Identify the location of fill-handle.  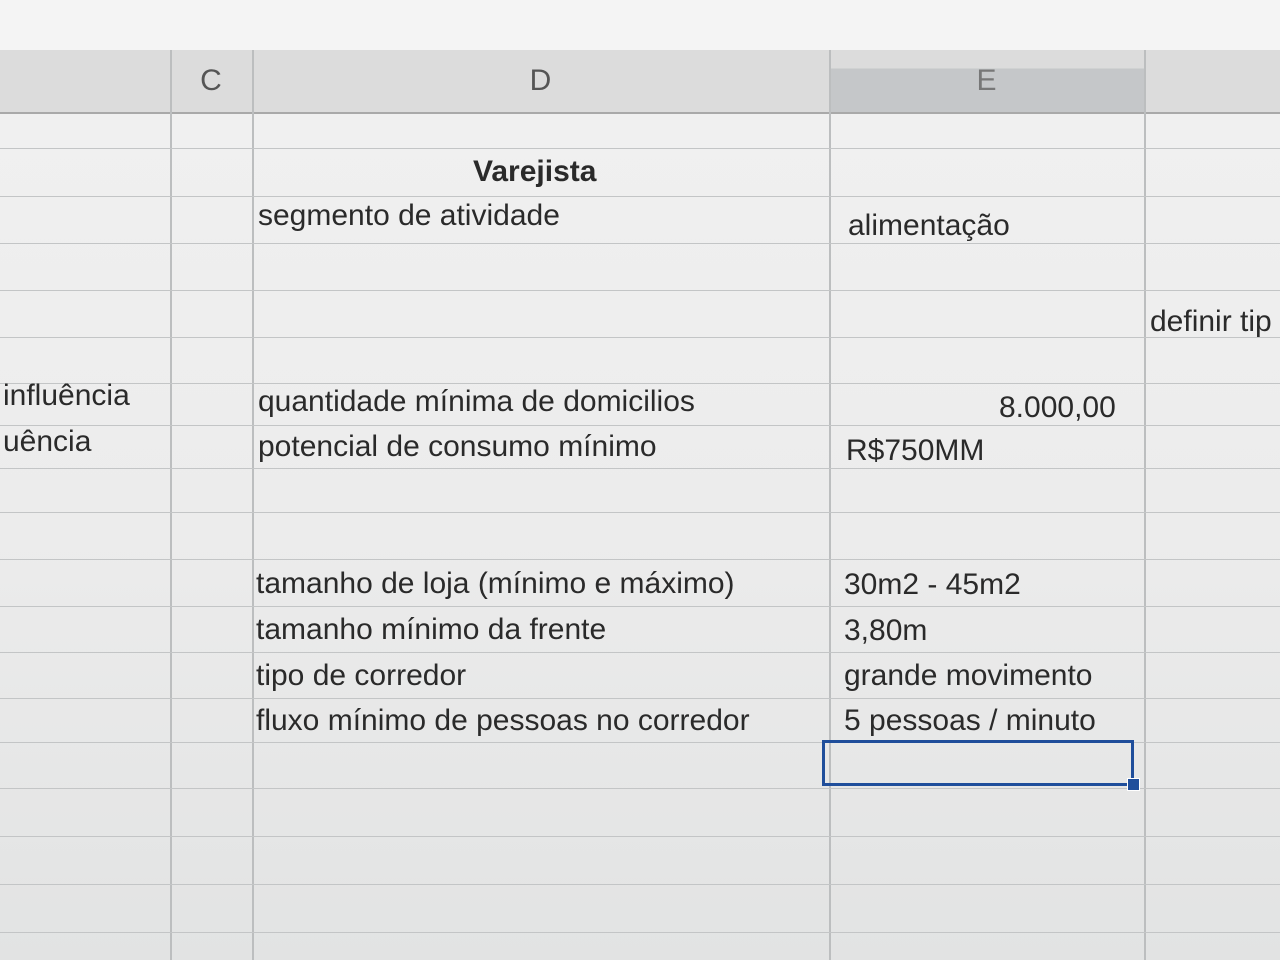
(1133, 784).